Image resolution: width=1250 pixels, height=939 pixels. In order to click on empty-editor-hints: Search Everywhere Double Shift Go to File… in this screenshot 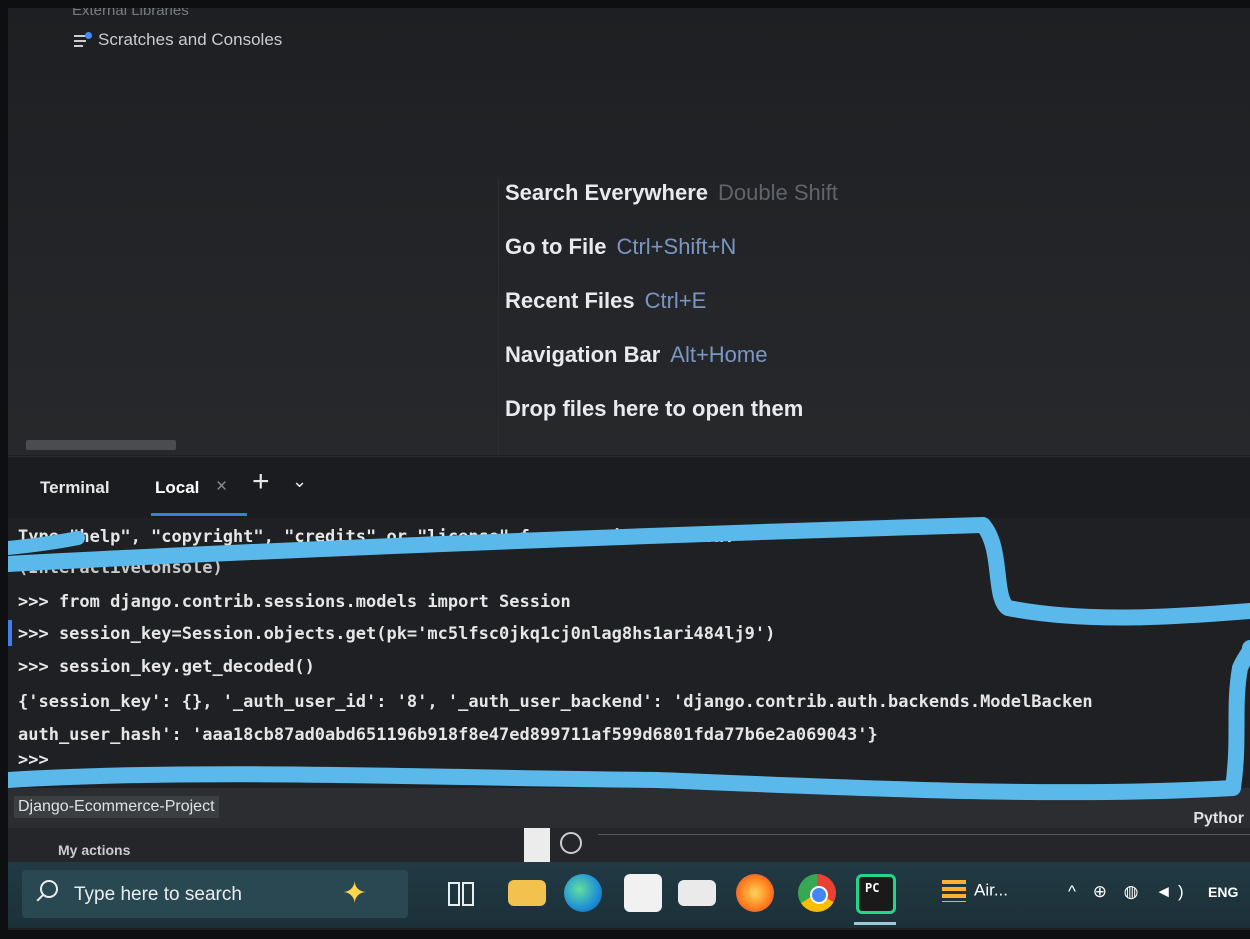, I will do `click(671, 315)`.